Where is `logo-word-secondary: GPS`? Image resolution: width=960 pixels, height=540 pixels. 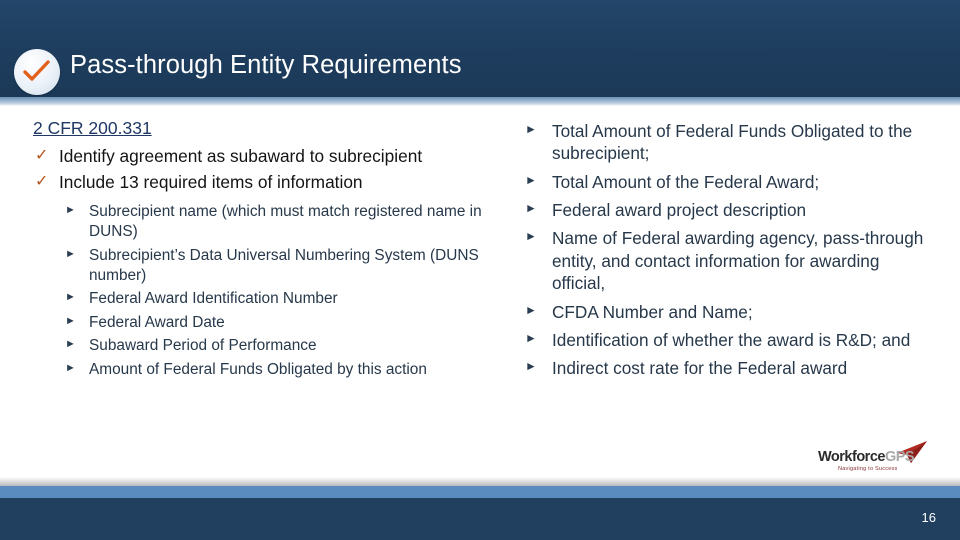
logo-word-secondary: GPS is located at coordinates (899, 457).